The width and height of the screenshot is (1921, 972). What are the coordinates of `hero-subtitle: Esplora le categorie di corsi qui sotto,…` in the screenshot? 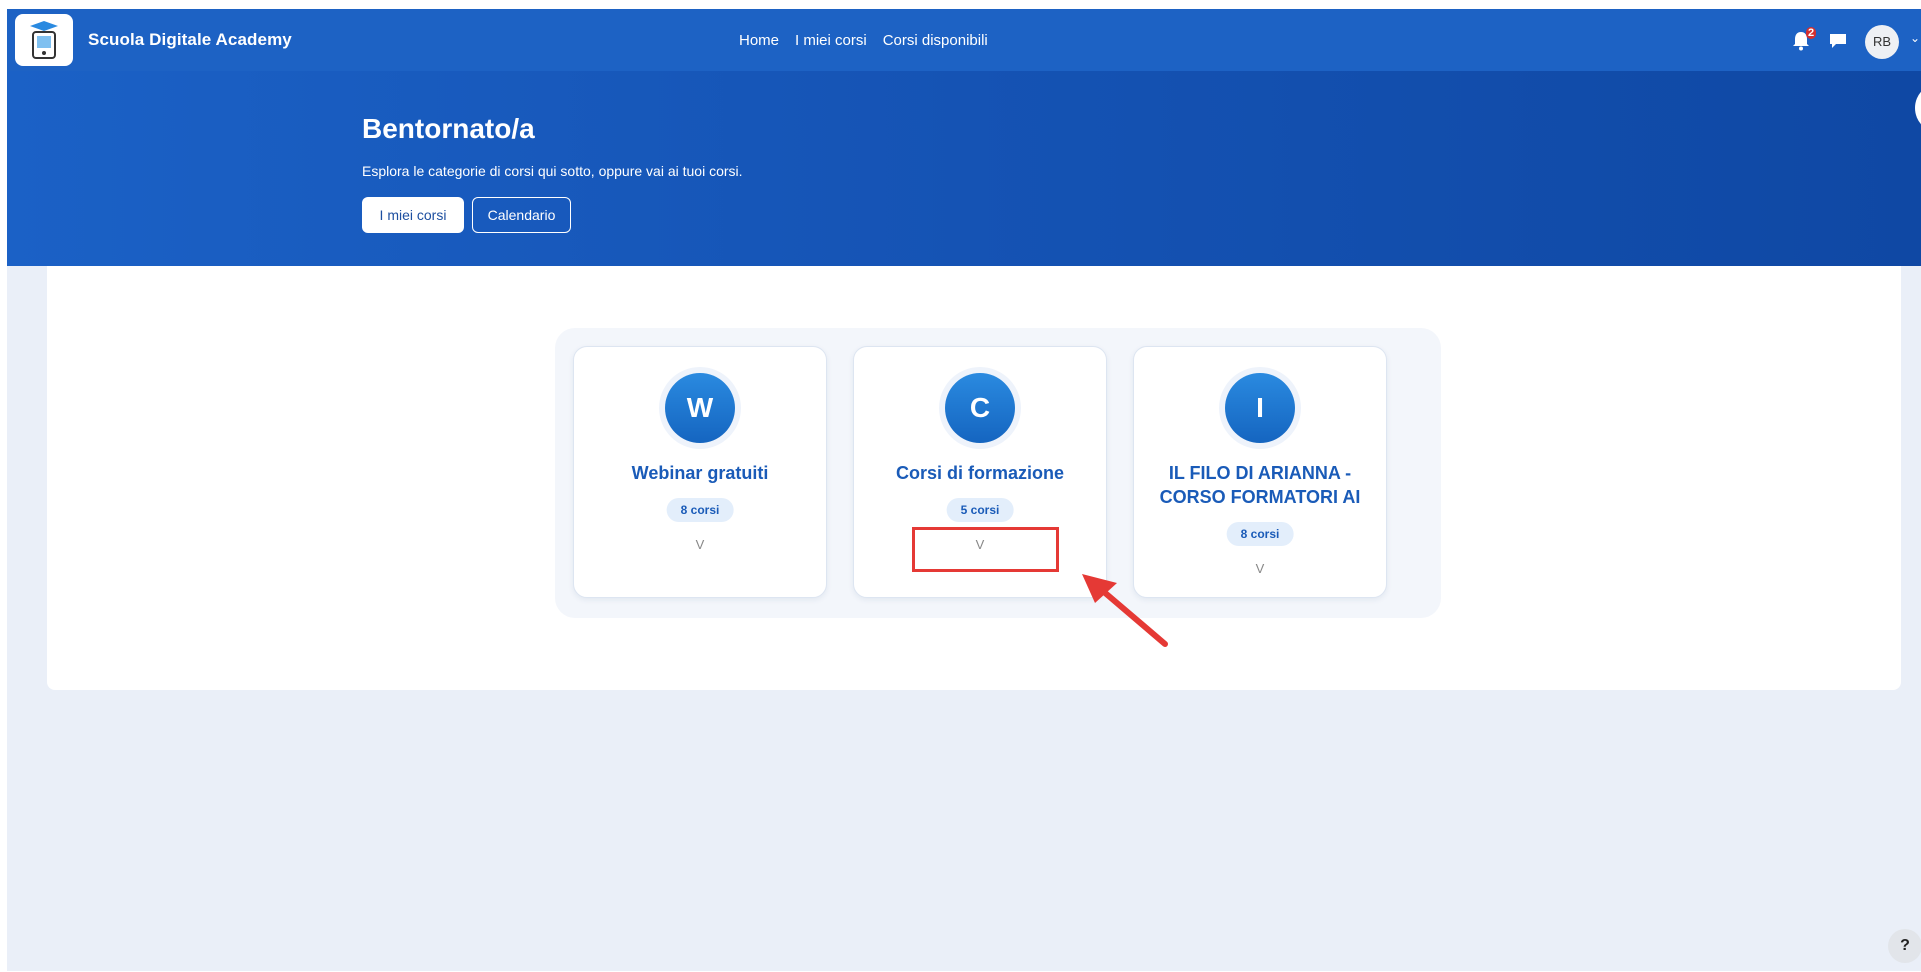 It's located at (552, 171).